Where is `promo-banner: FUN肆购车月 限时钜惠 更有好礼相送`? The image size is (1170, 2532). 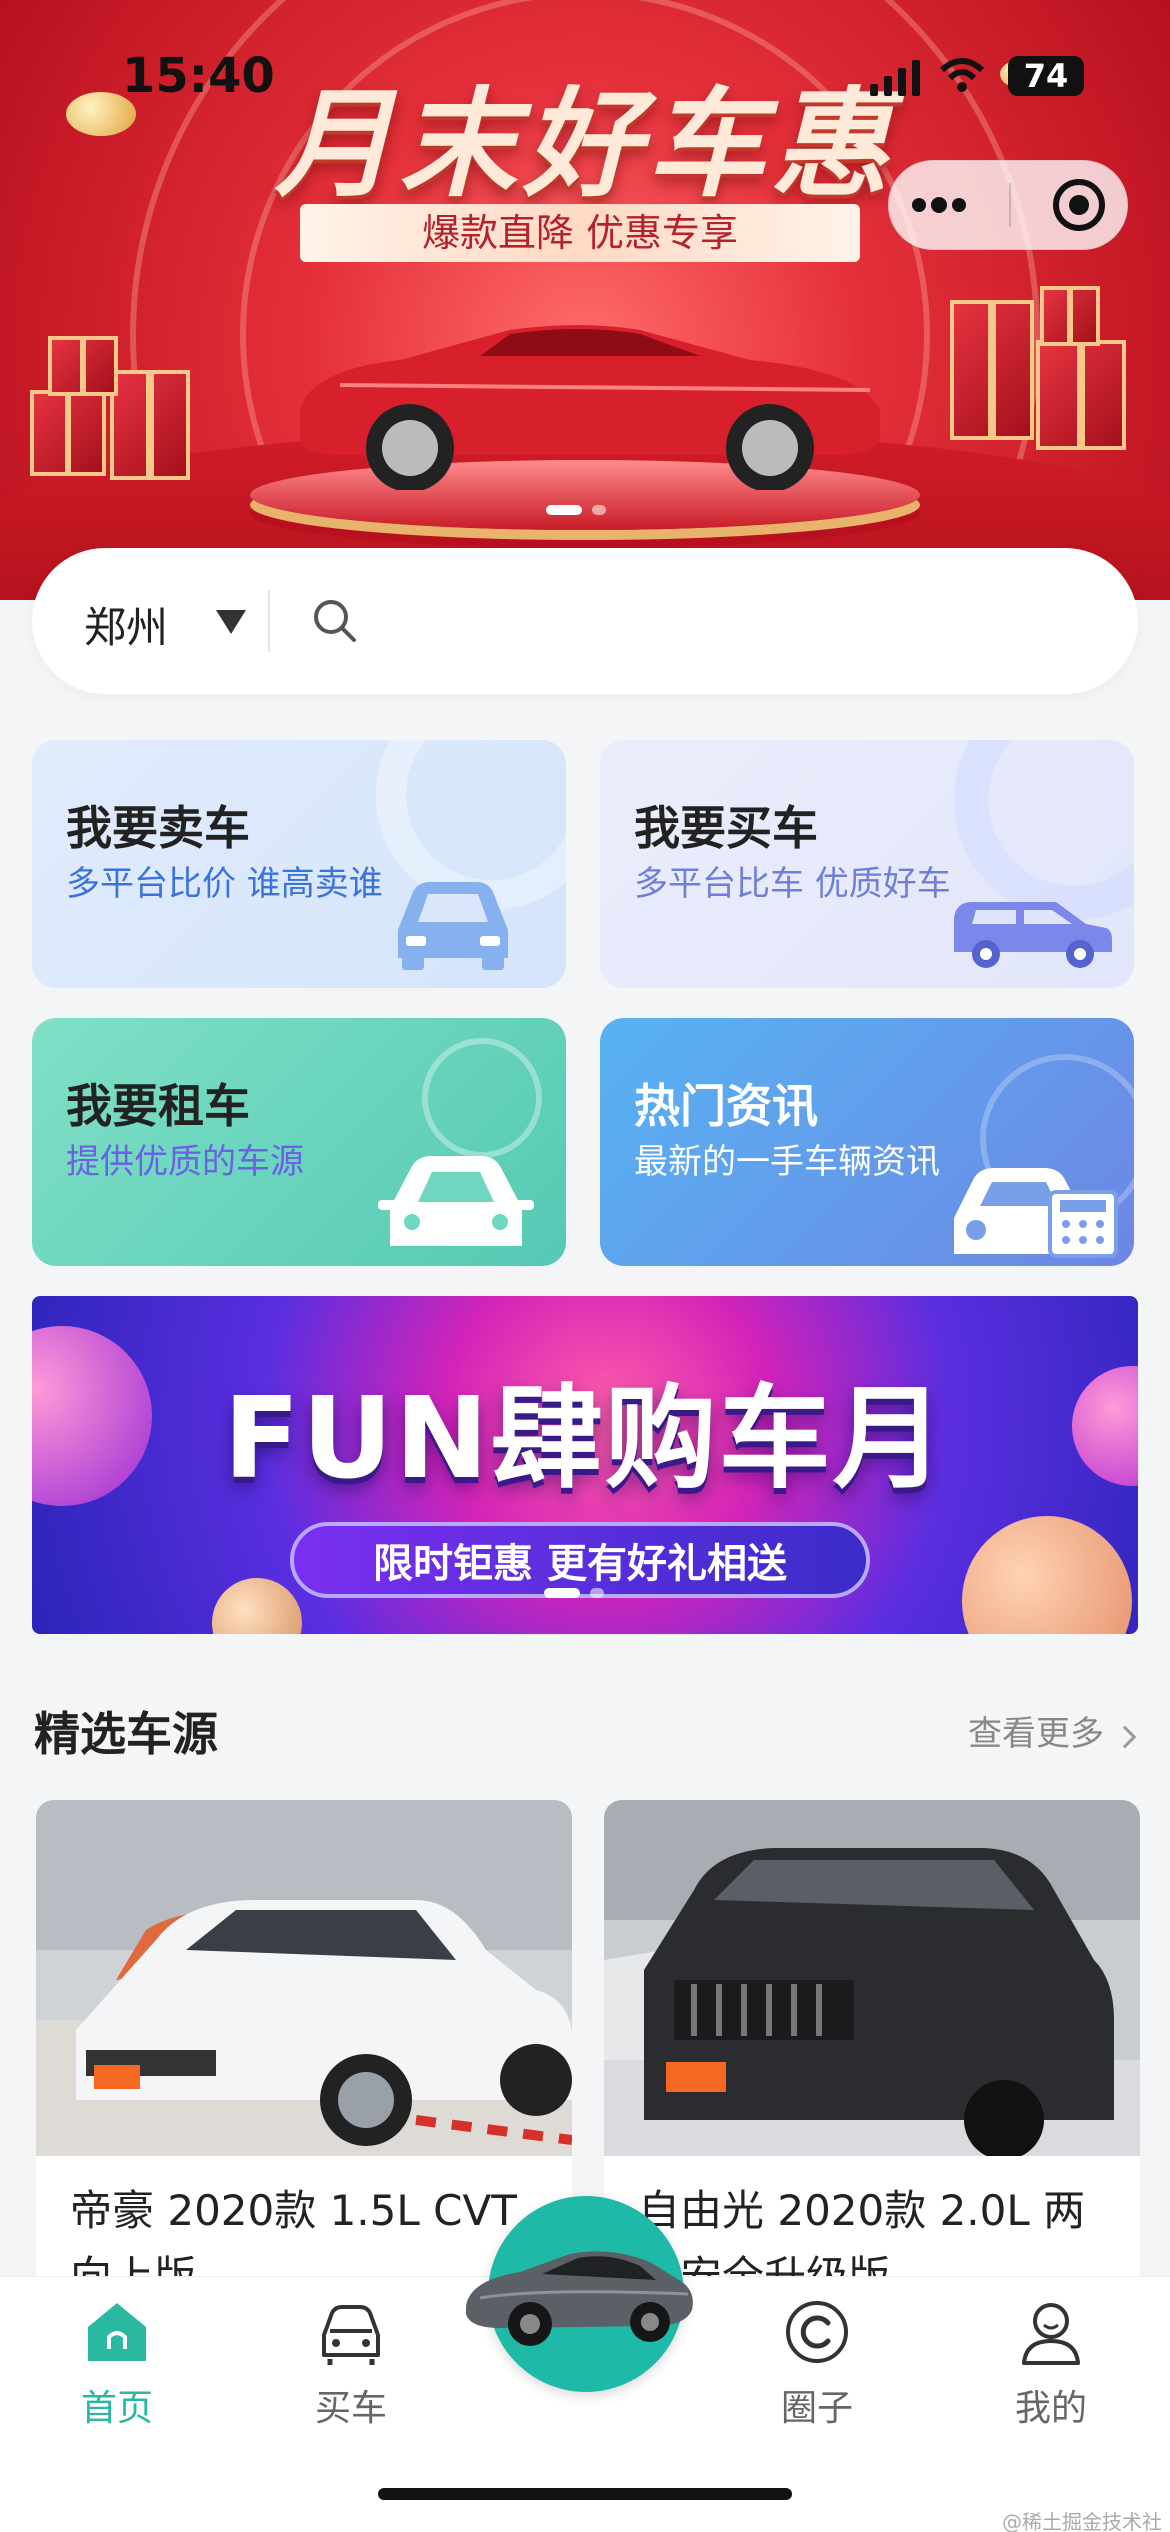 promo-banner: FUN肆购车月 限时钜惠 更有好礼相送 is located at coordinates (585, 1465).